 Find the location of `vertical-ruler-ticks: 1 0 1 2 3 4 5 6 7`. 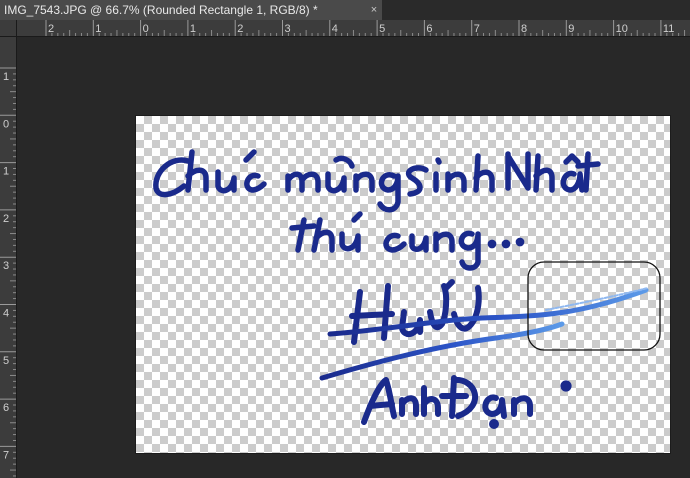

vertical-ruler-ticks: 1 0 1 2 3 4 5 6 7 is located at coordinates (8, 272).